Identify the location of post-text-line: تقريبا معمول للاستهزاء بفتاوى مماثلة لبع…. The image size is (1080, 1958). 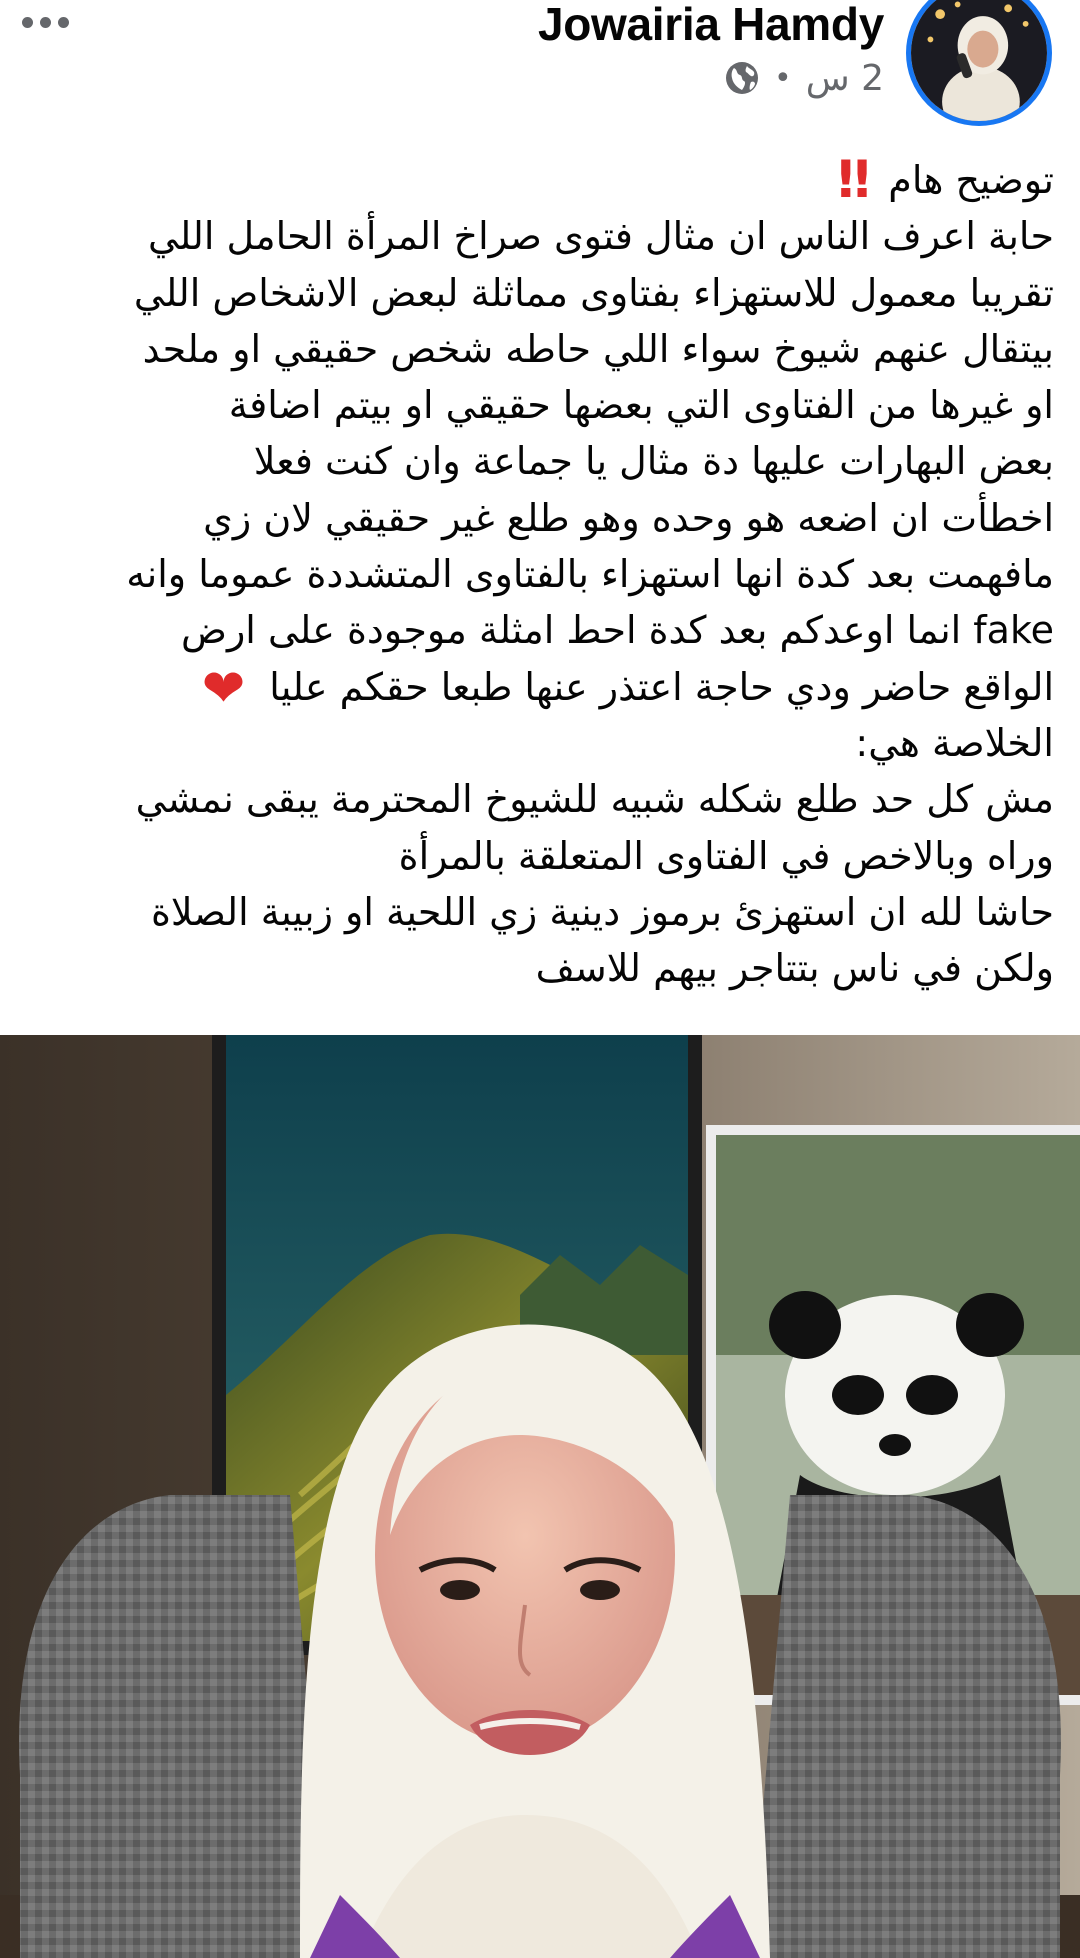
(593, 292).